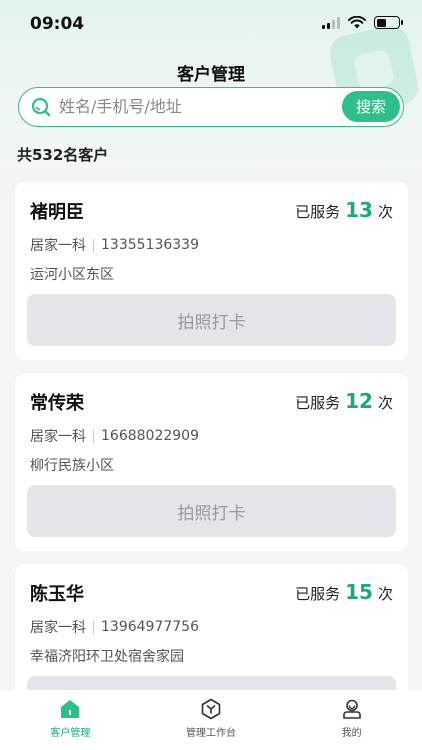 This screenshot has height=750, width=422. Describe the element at coordinates (344, 210) in the screenshot. I see `service-count: 已服务 13 次` at that location.